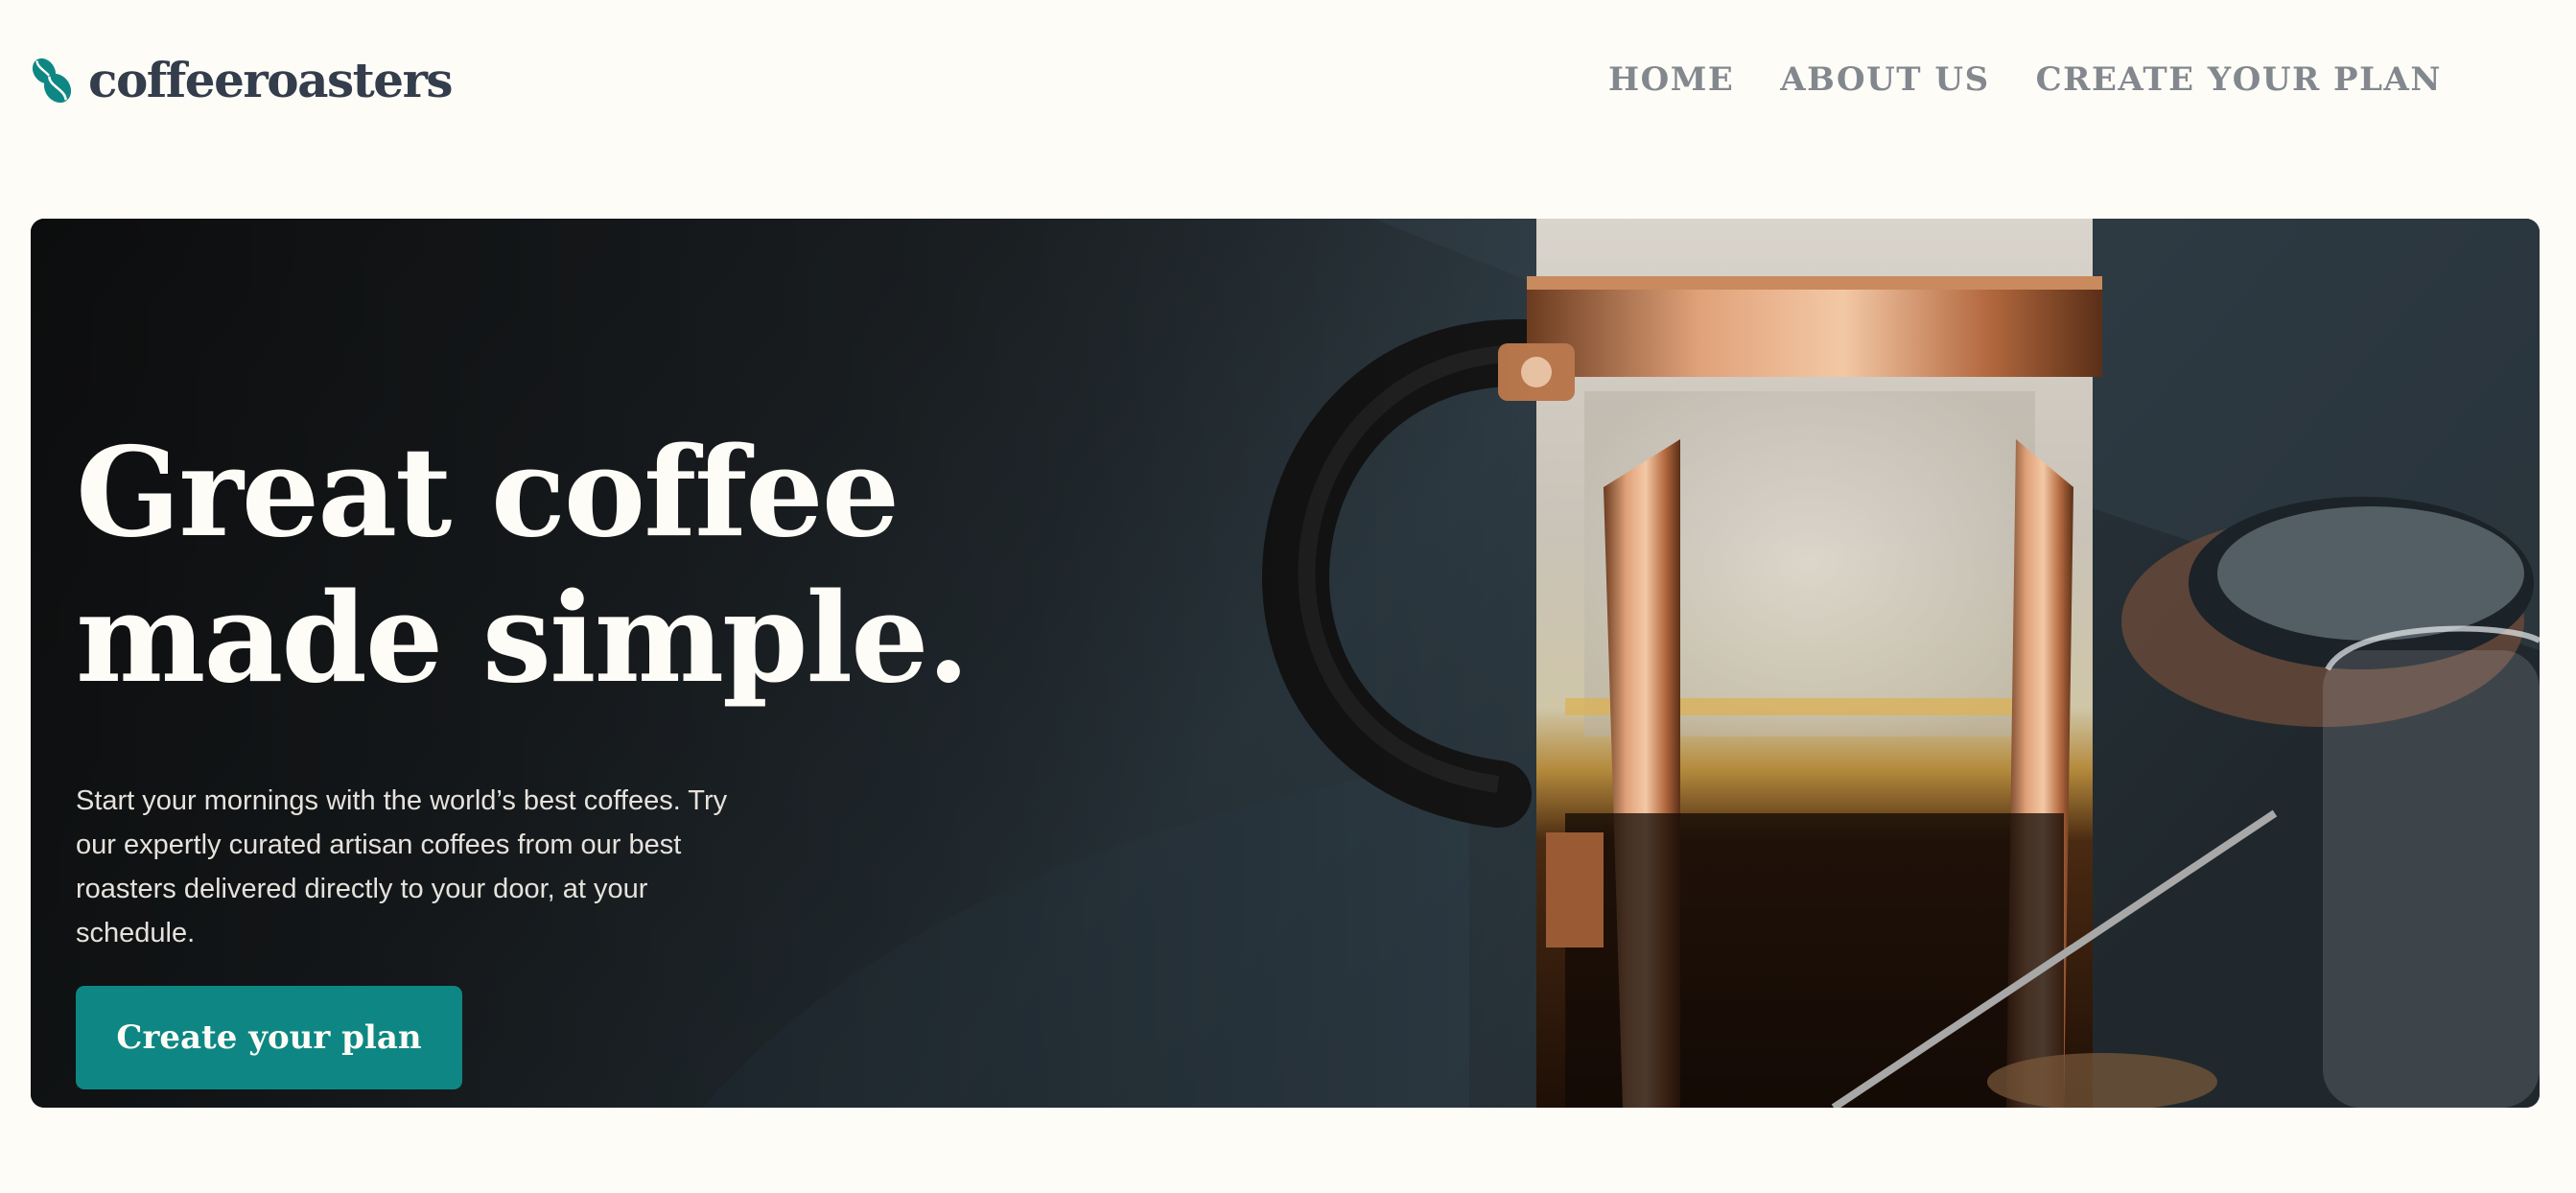 The width and height of the screenshot is (2576, 1193). Describe the element at coordinates (2025, 79) in the screenshot. I see `main-nav: HOME ABOUT US CREATE YOUR PLAN` at that location.